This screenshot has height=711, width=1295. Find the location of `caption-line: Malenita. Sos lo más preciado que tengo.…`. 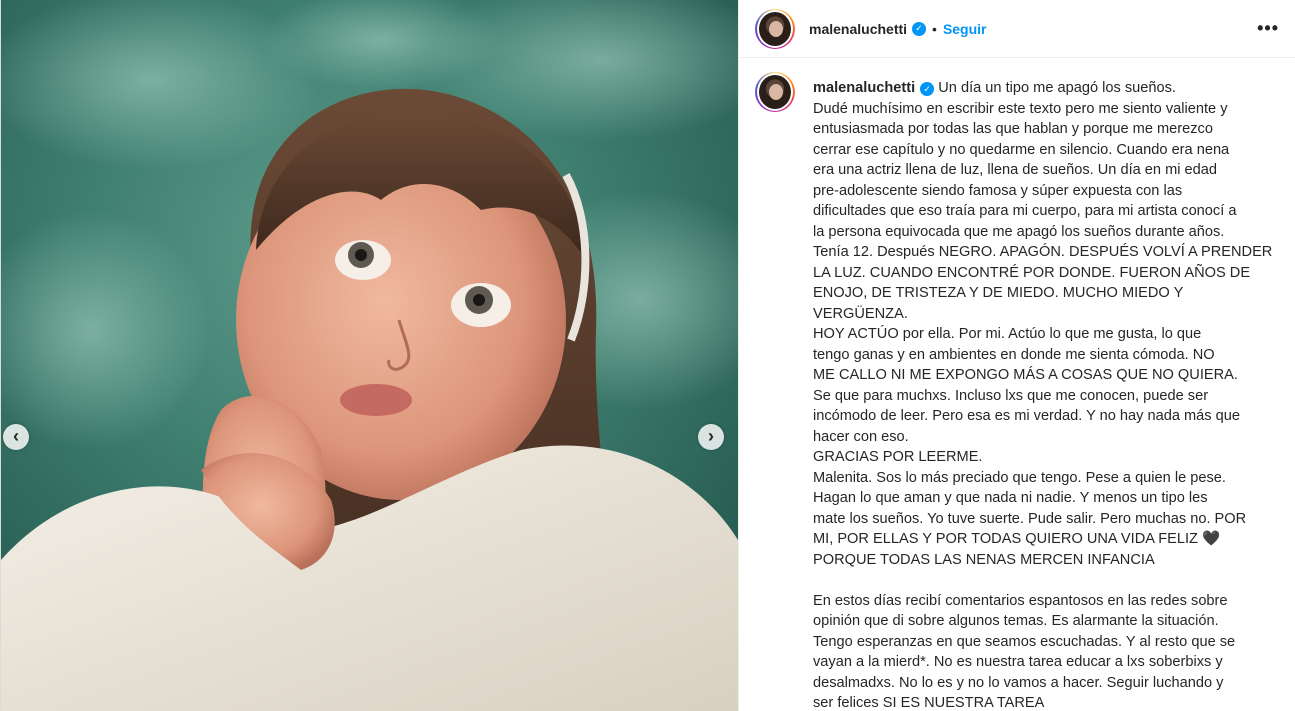

caption-line: Malenita. Sos lo más preciado que tengo.… is located at coordinates (1019, 477).